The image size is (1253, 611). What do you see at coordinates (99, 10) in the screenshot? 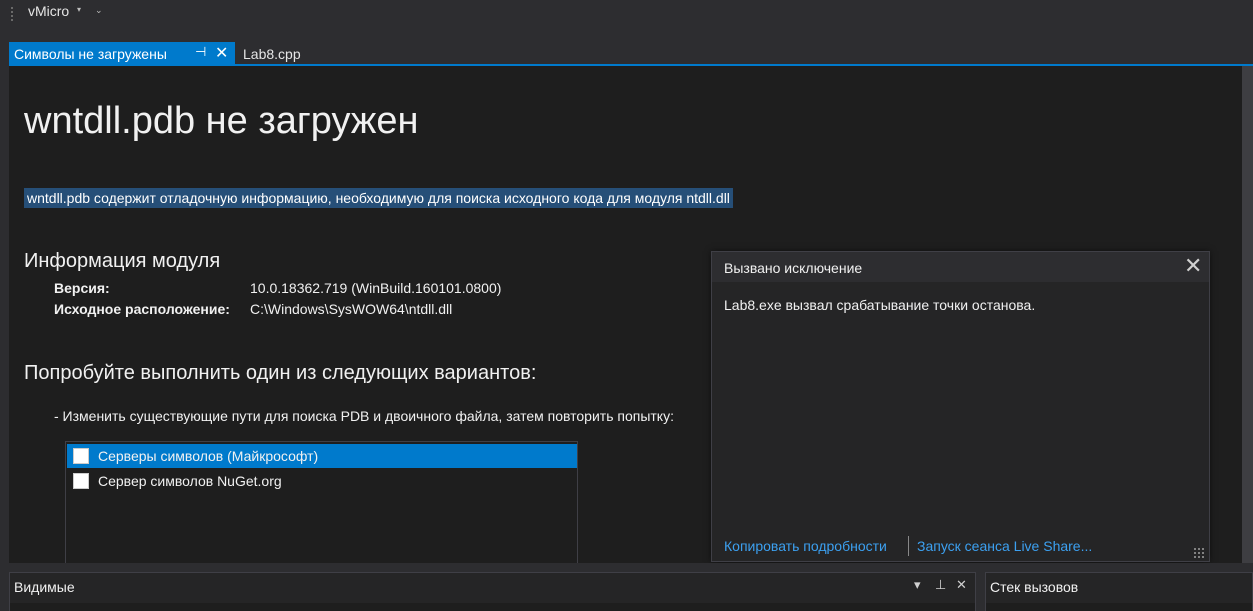
I see `toolbar-overflow-icon: ⌄` at bounding box center [99, 10].